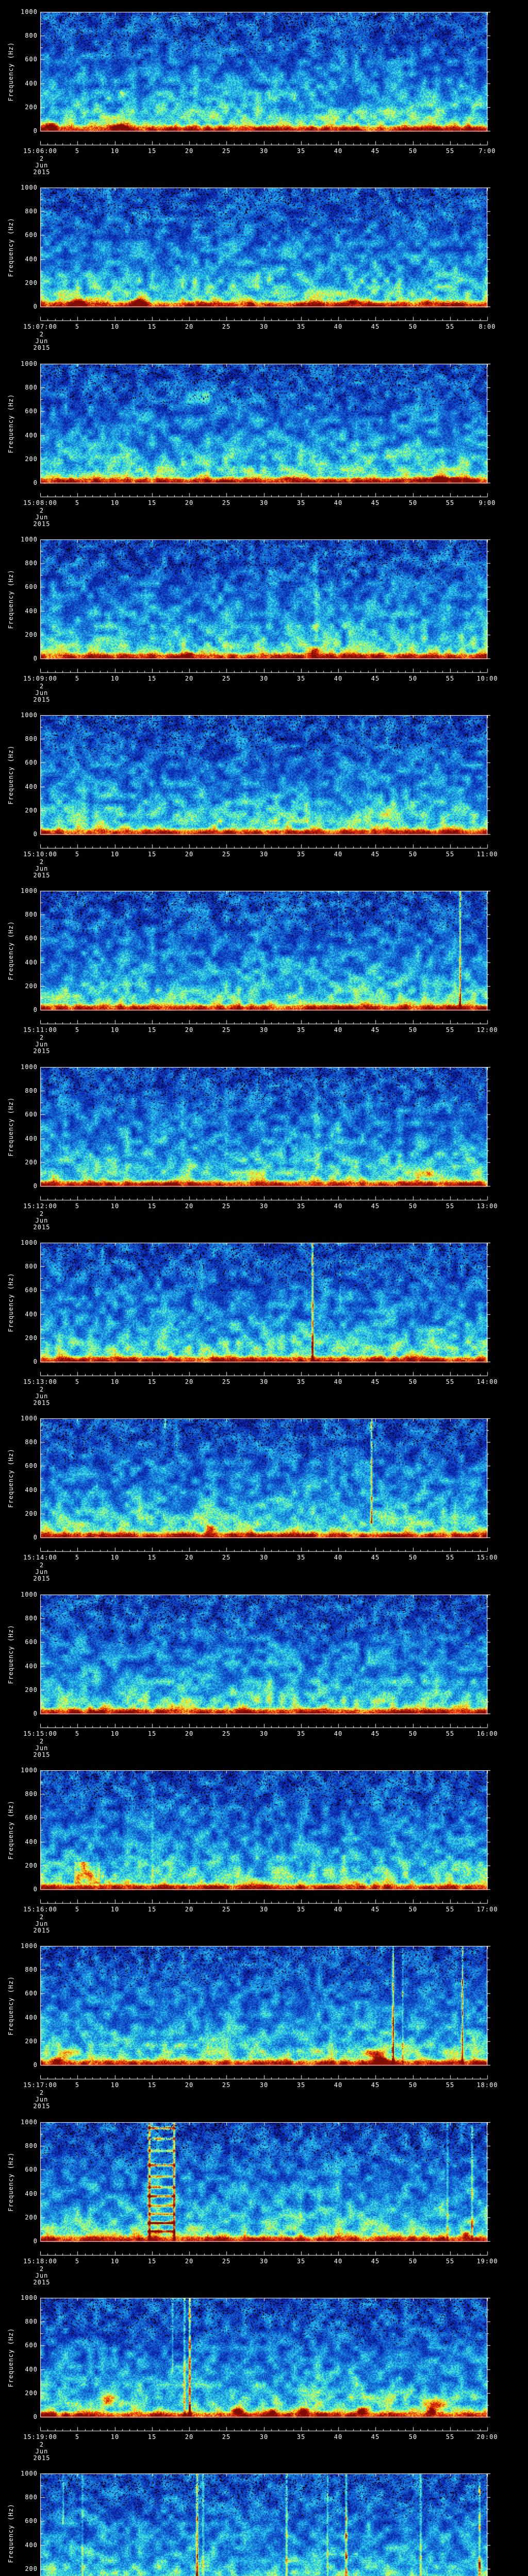 The image size is (528, 2576). I want to click on x-start-time-label: 15:16:00, so click(40, 1909).